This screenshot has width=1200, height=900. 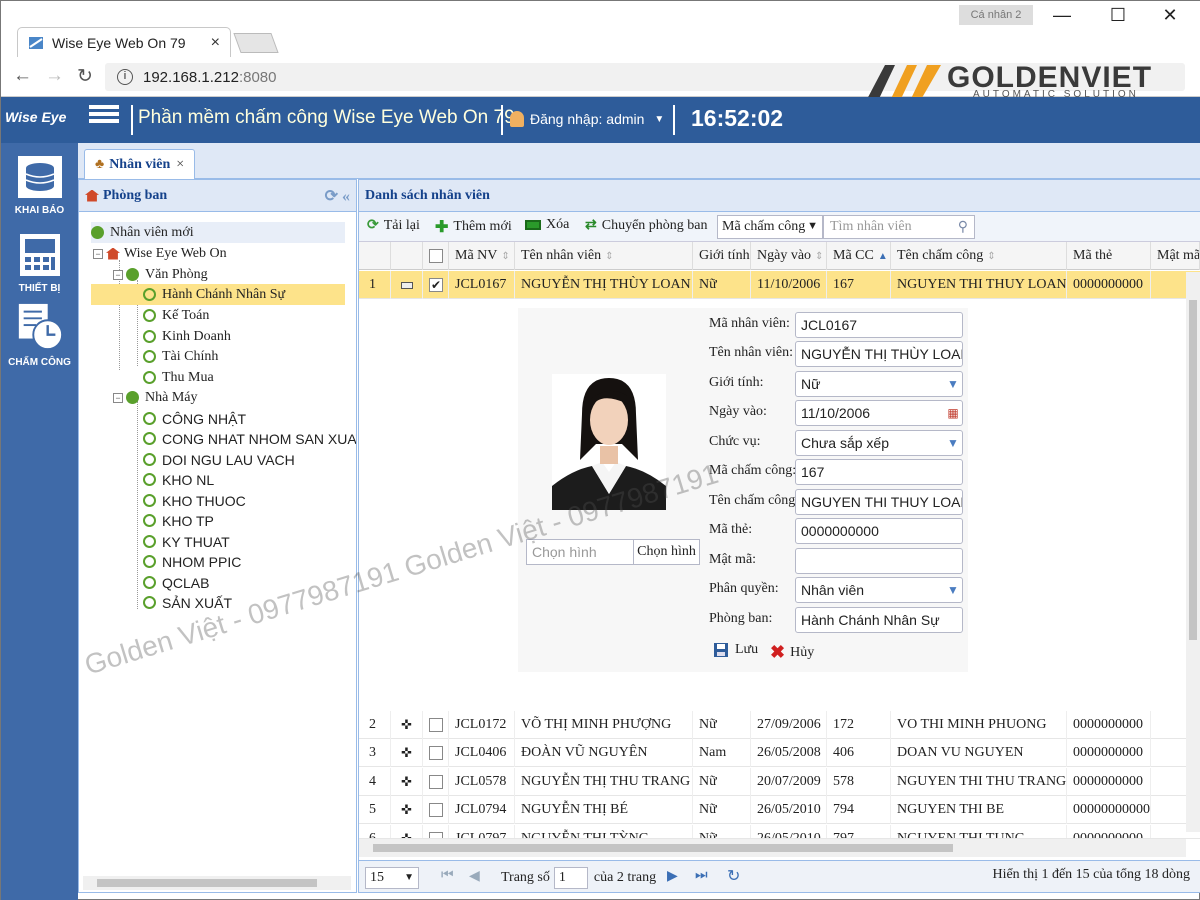 I want to click on tree-node-wise-eye-web-on: − Wise Eye Web On, so click(x=160, y=253).